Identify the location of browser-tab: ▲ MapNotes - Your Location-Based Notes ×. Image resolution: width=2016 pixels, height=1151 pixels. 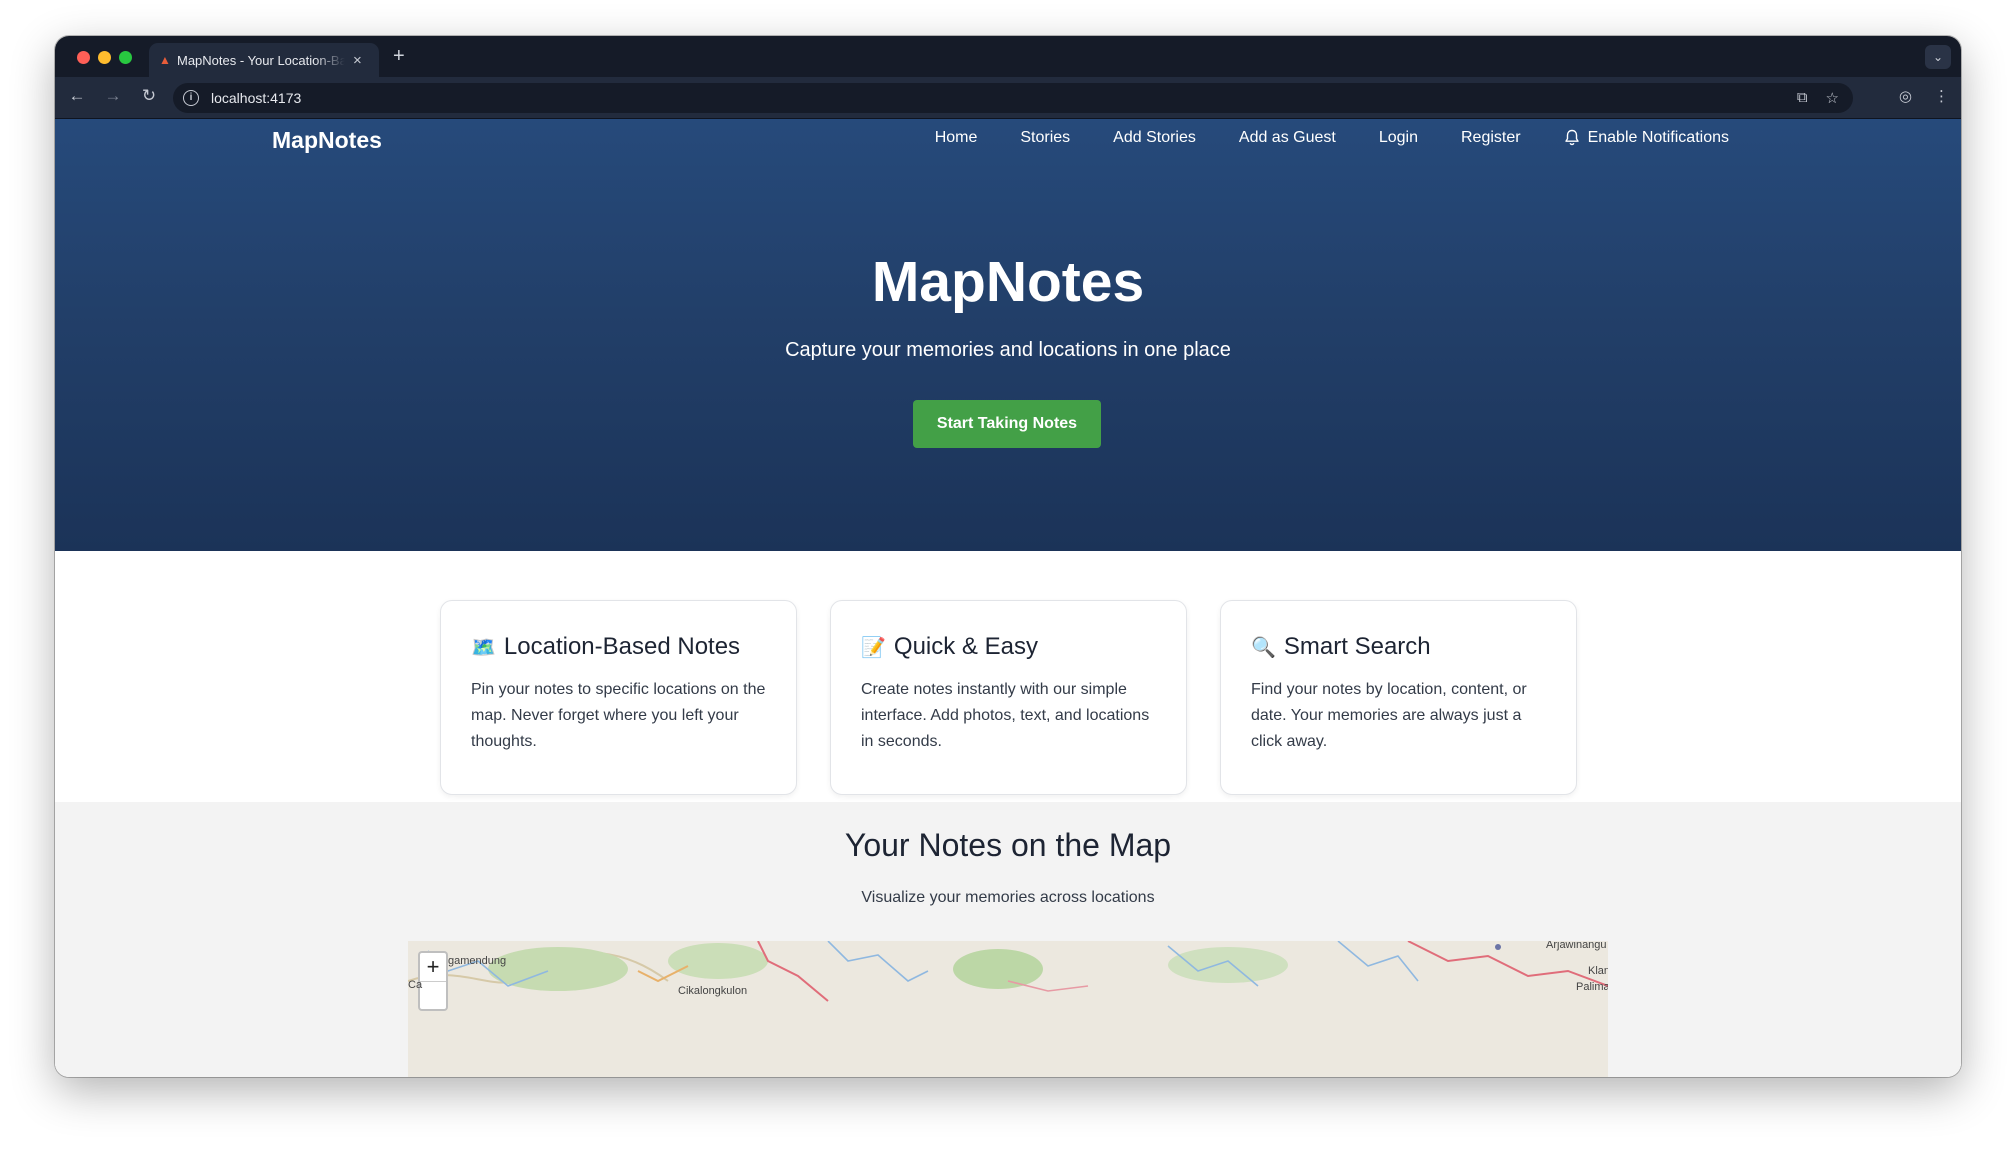
(264, 60).